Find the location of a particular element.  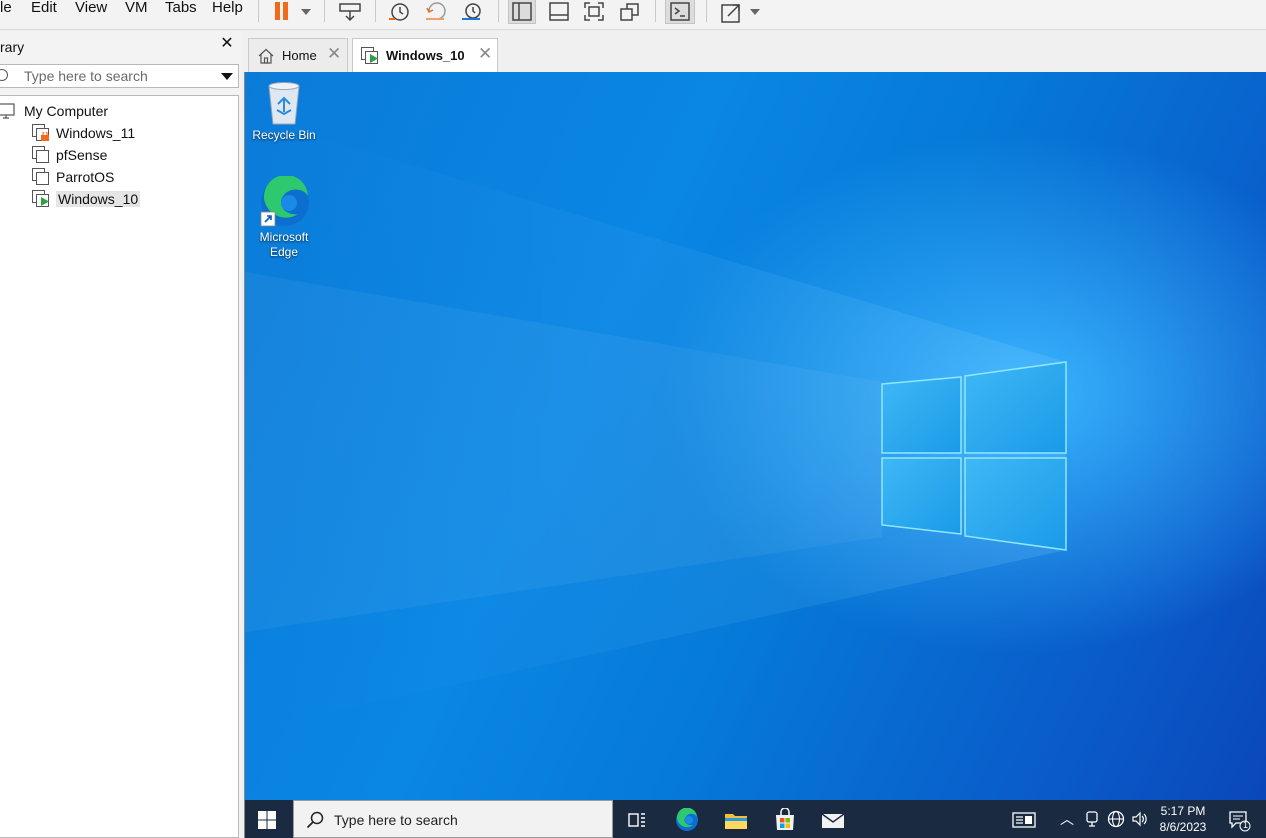

tree-item-windows-10: Windows_10 is located at coordinates (86, 199).